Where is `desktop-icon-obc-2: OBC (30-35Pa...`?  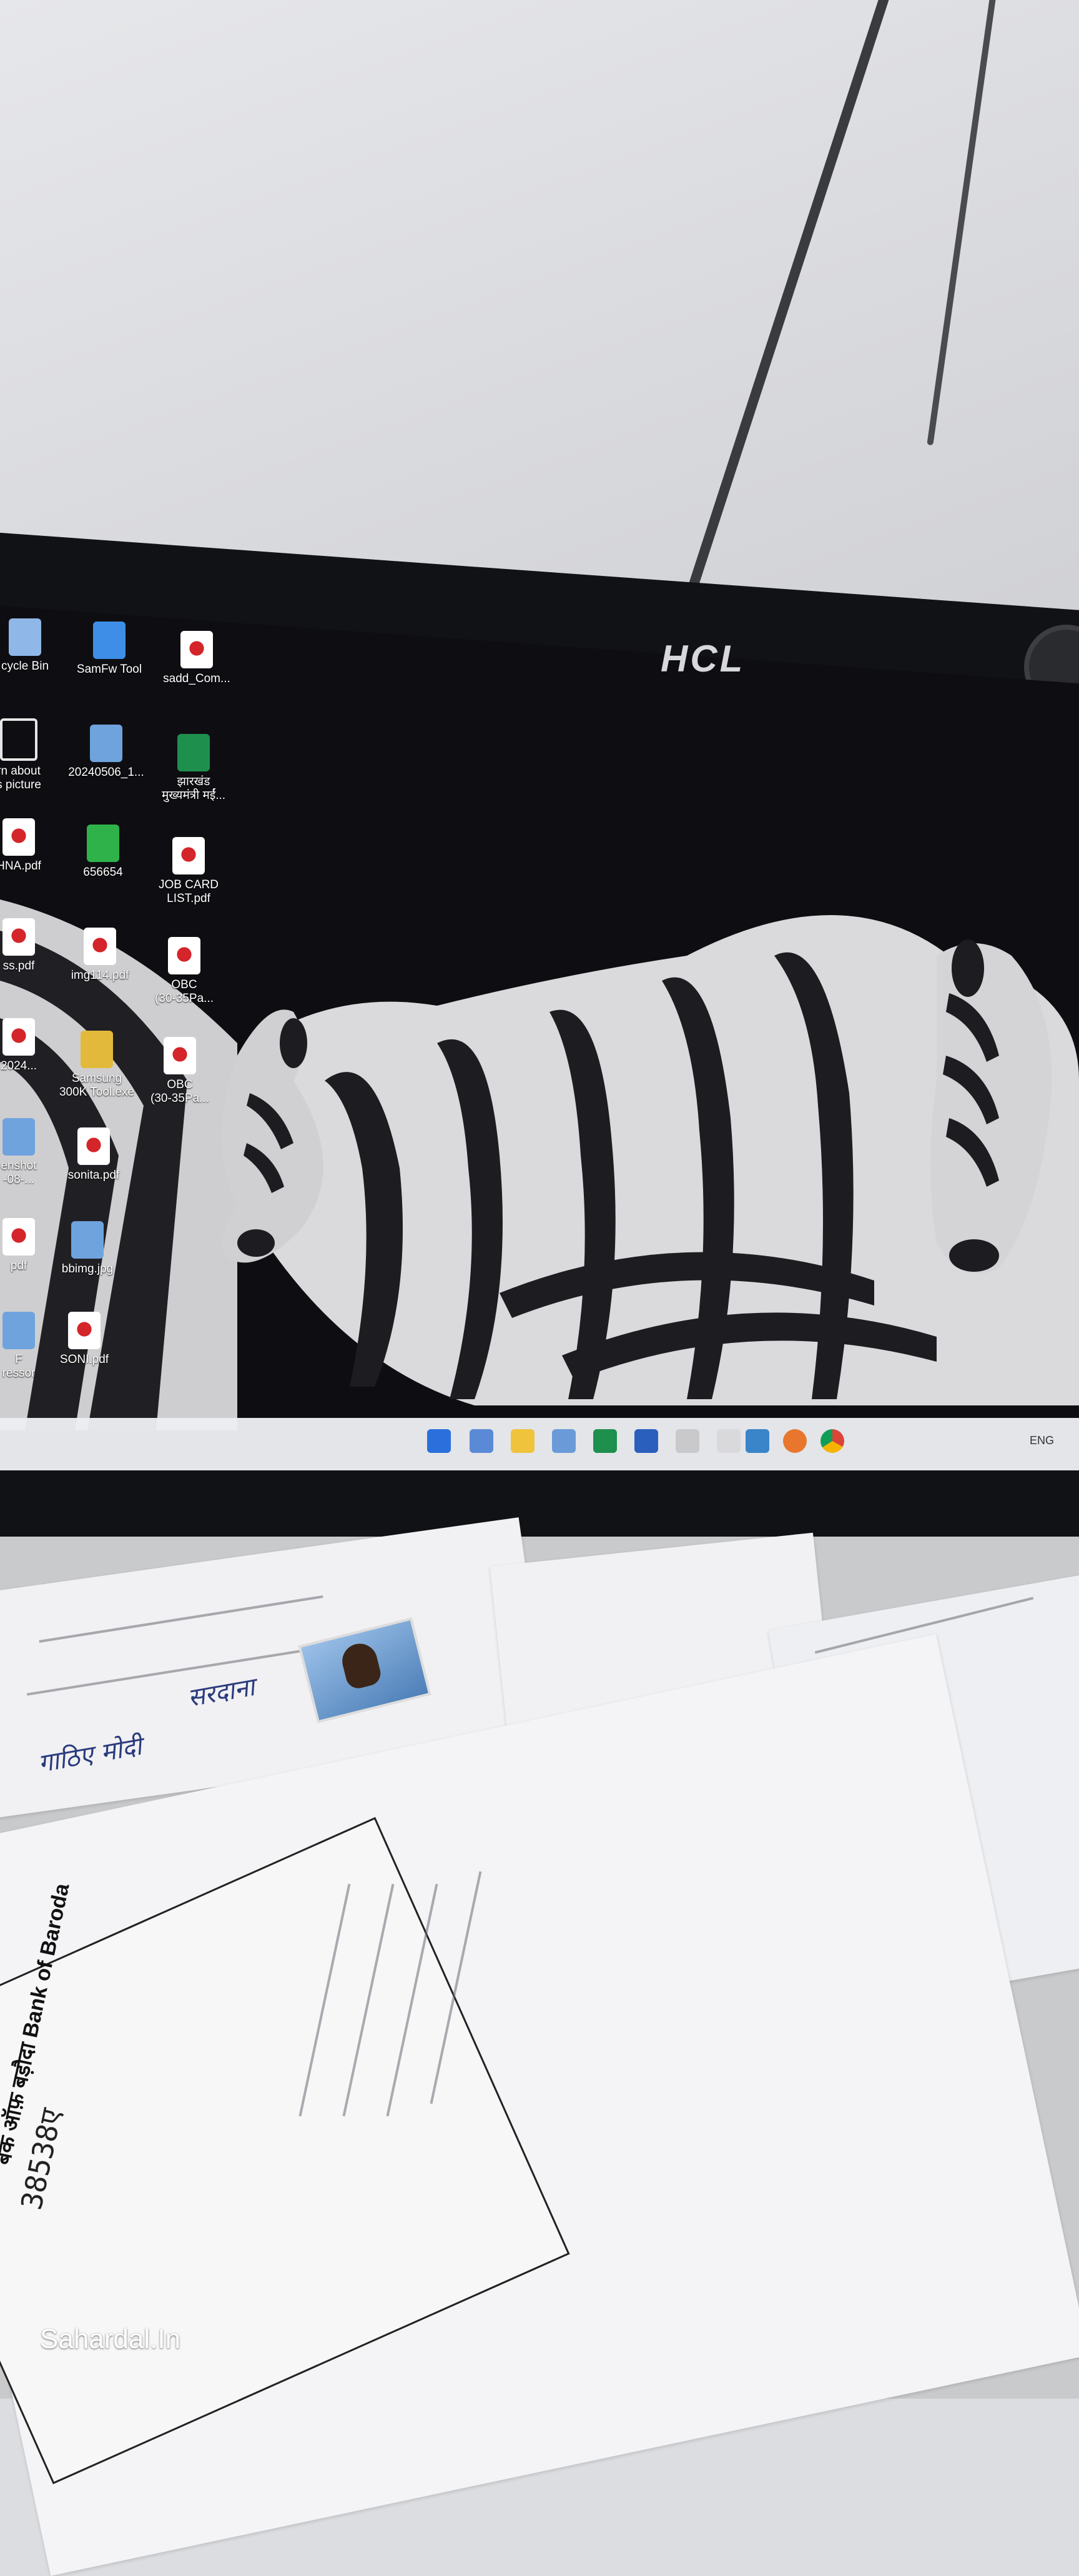
desktop-icon-obc-2: OBC (30-35Pa... is located at coordinates (180, 1071).